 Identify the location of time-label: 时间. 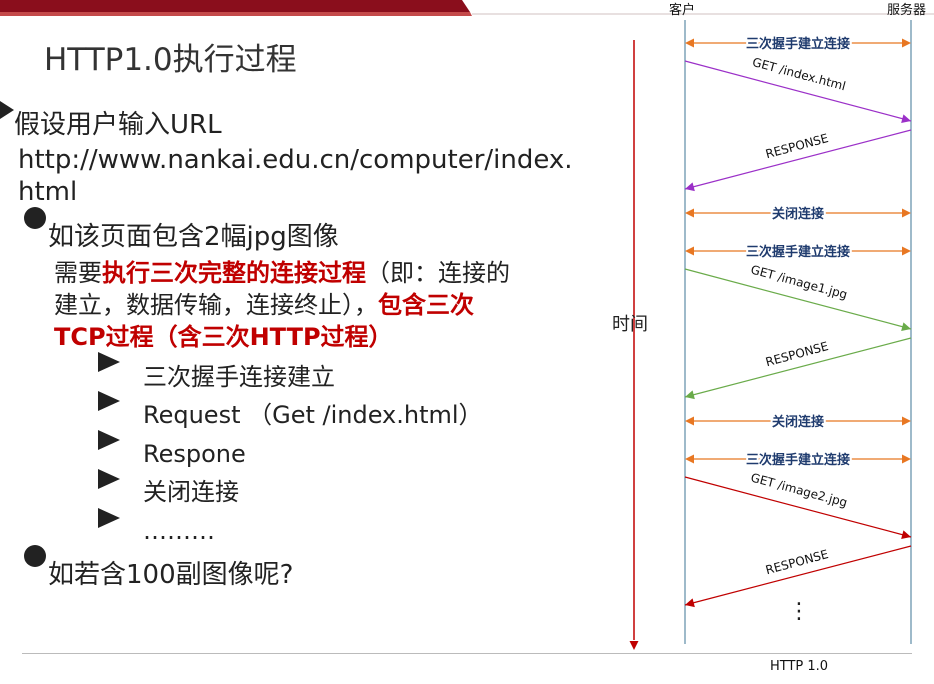
(630, 324).